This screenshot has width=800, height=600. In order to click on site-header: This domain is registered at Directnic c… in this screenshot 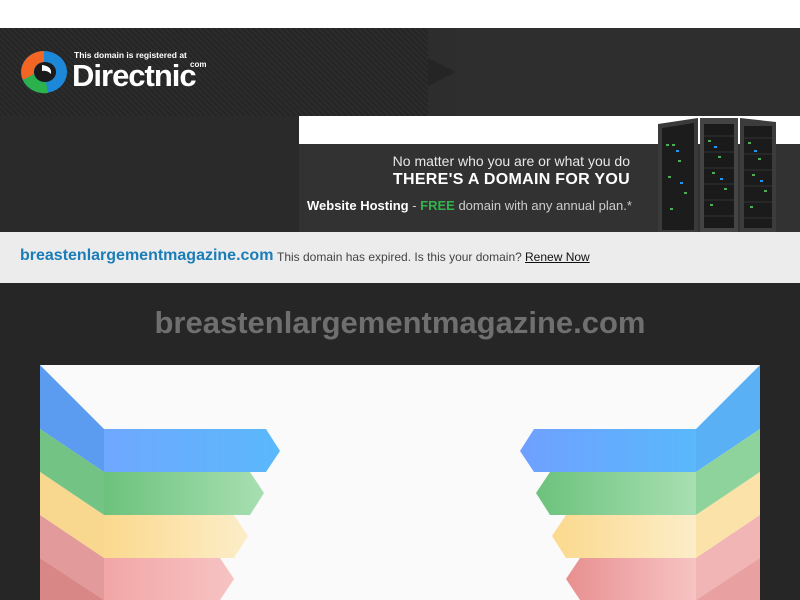, I will do `click(400, 72)`.